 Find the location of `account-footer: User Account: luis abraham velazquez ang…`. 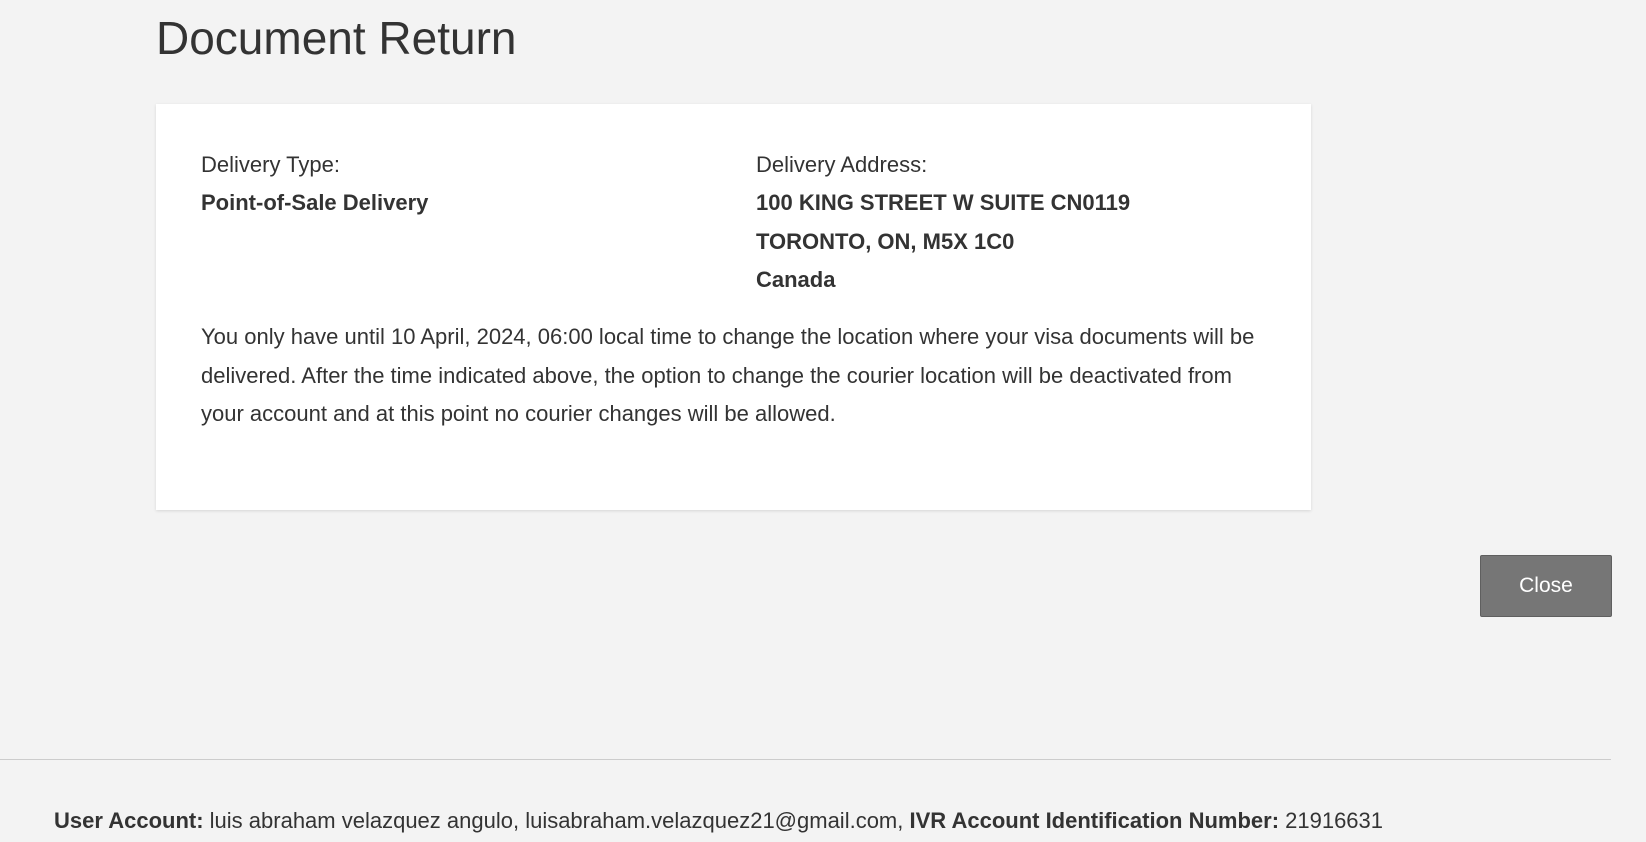

account-footer: User Account: luis abraham velazquez ang… is located at coordinates (718, 821).